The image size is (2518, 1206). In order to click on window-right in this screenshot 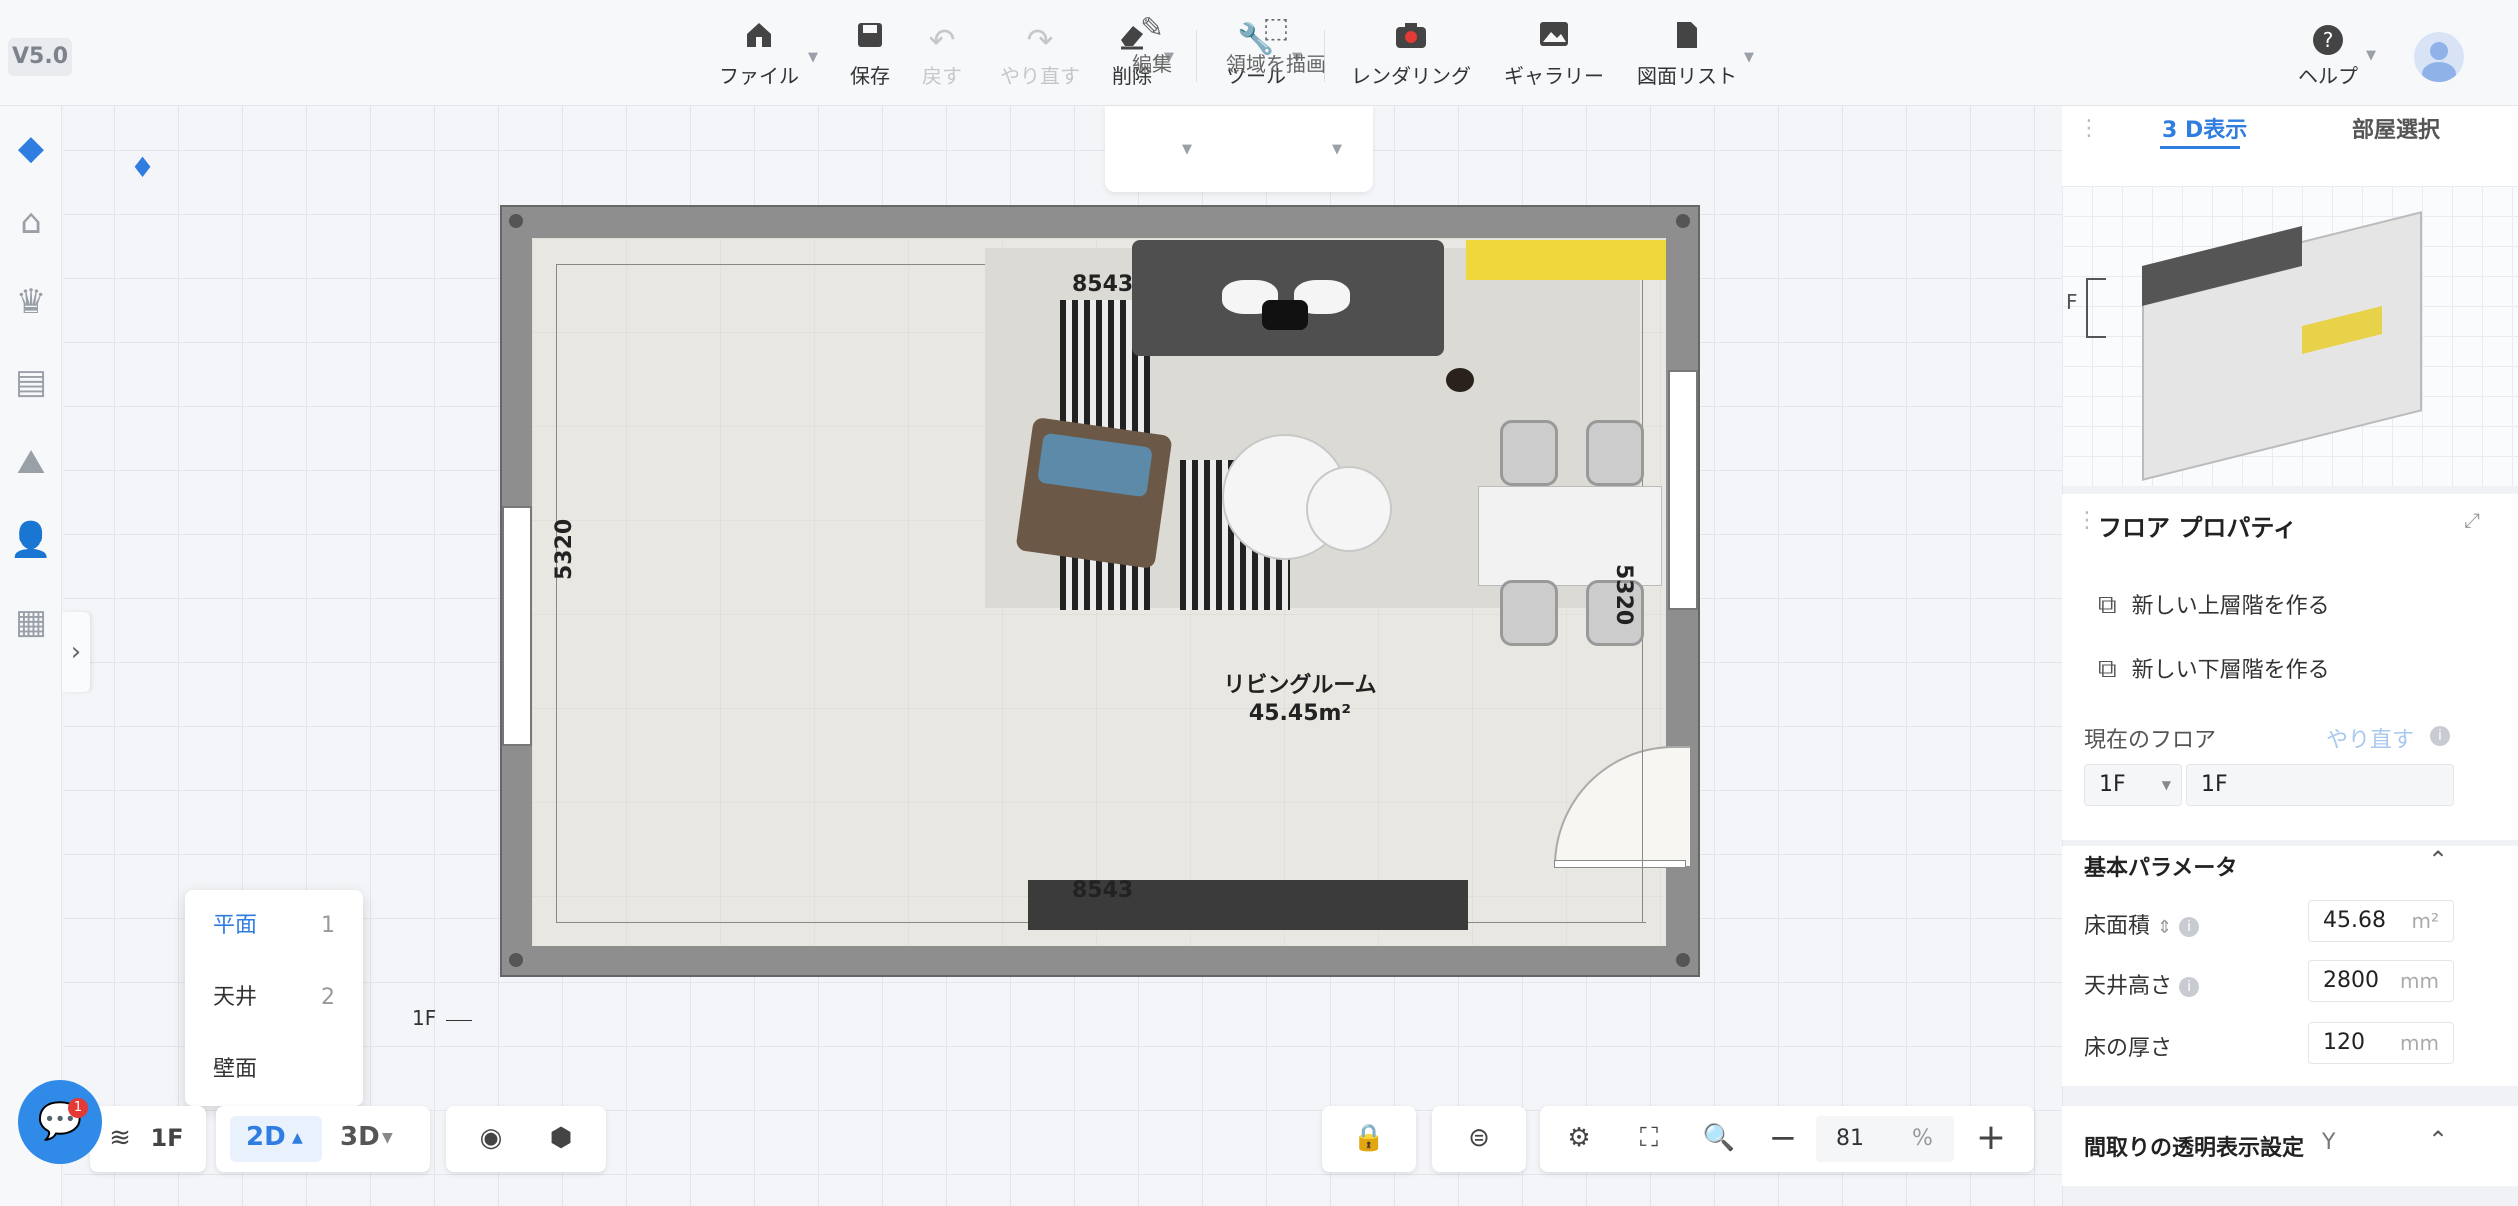, I will do `click(1683, 490)`.